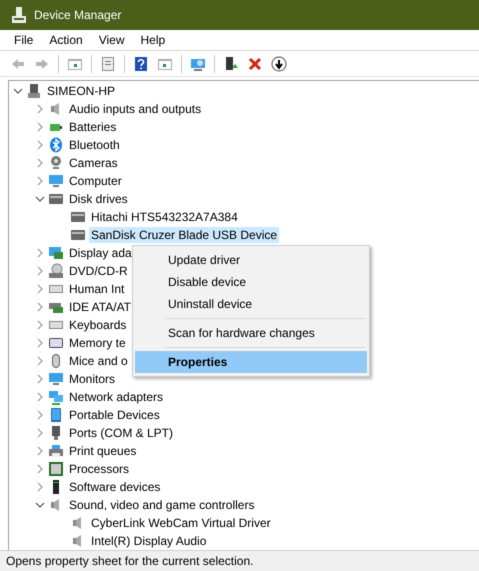  What do you see at coordinates (97, 325) in the screenshot?
I see `tree-item: Keyboards` at bounding box center [97, 325].